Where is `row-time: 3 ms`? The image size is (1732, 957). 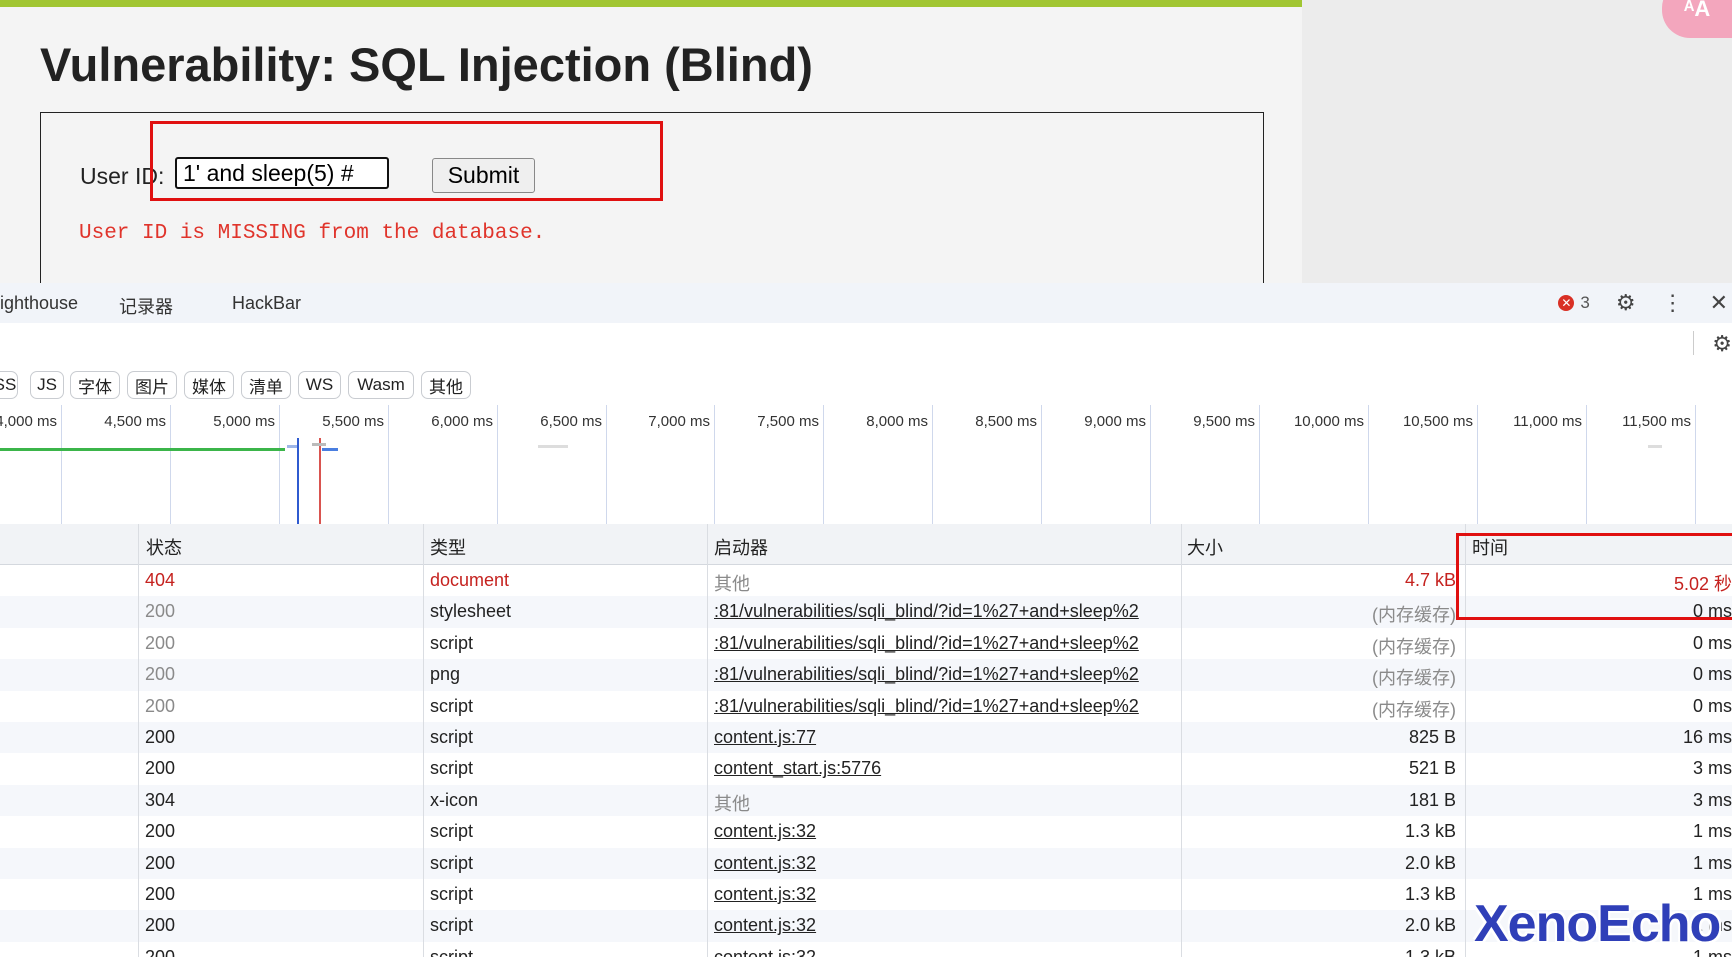 row-time: 3 ms is located at coordinates (1712, 768).